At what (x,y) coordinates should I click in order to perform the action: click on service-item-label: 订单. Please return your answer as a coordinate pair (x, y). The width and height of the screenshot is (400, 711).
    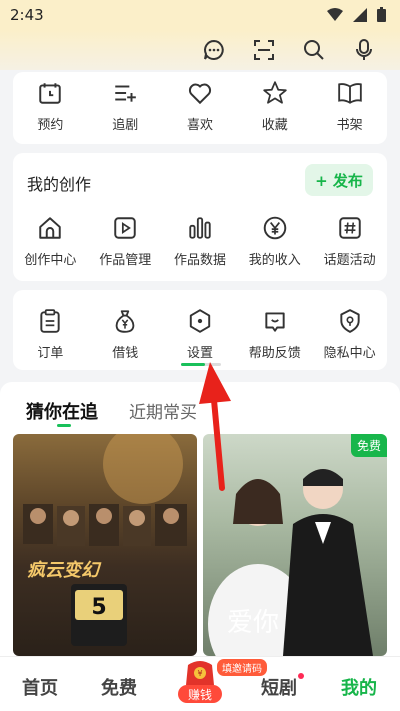
    Looking at the image, I should click on (50, 353).